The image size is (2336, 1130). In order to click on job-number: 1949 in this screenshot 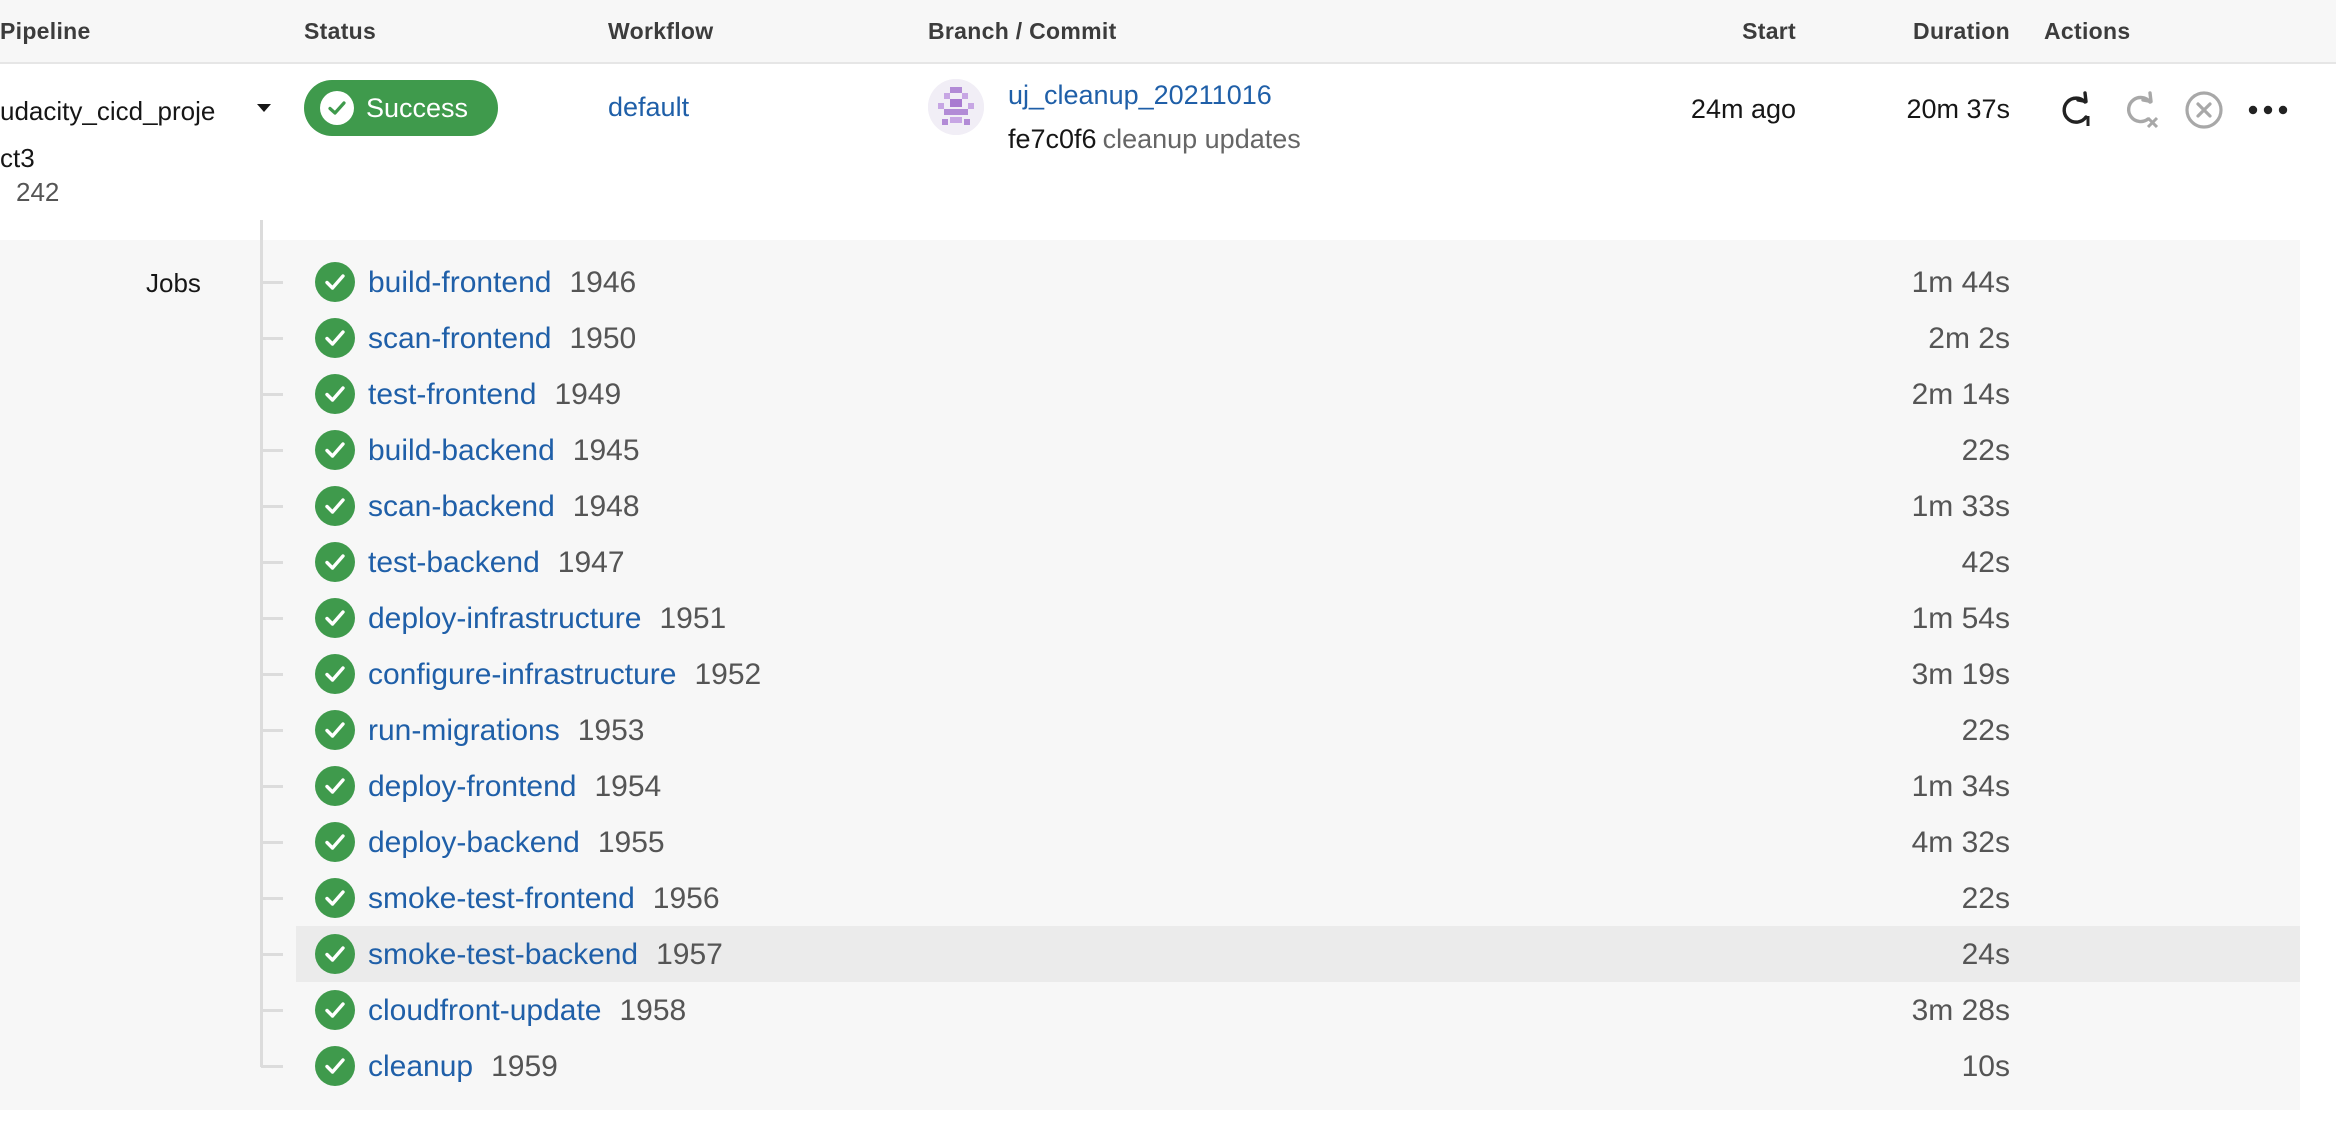, I will do `click(588, 394)`.